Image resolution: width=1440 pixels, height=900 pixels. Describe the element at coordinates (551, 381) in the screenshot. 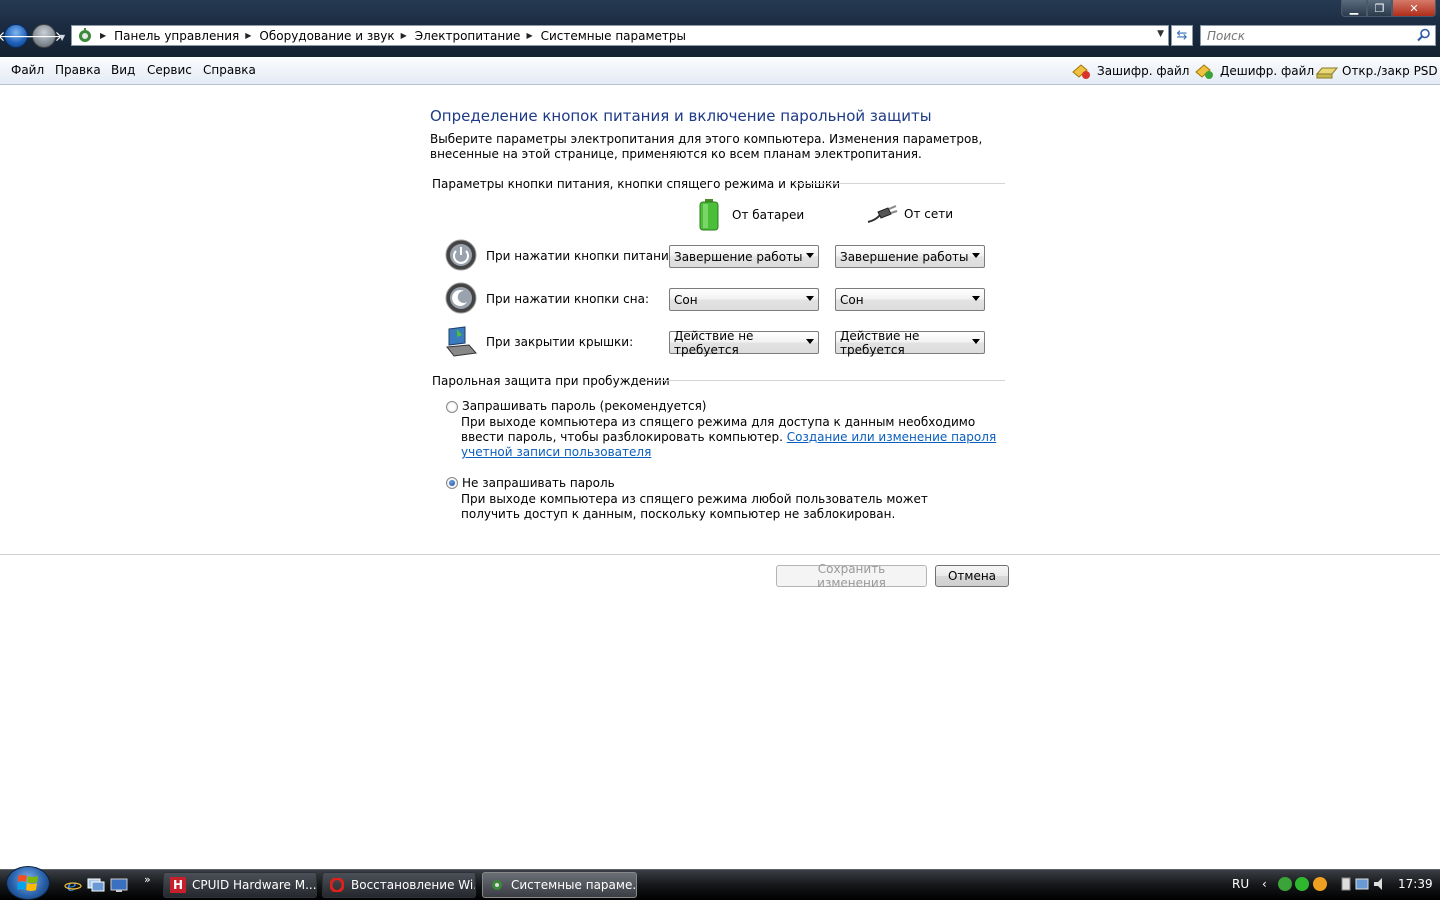

I see `password-section-title: Парольная защита при пробуждении` at that location.